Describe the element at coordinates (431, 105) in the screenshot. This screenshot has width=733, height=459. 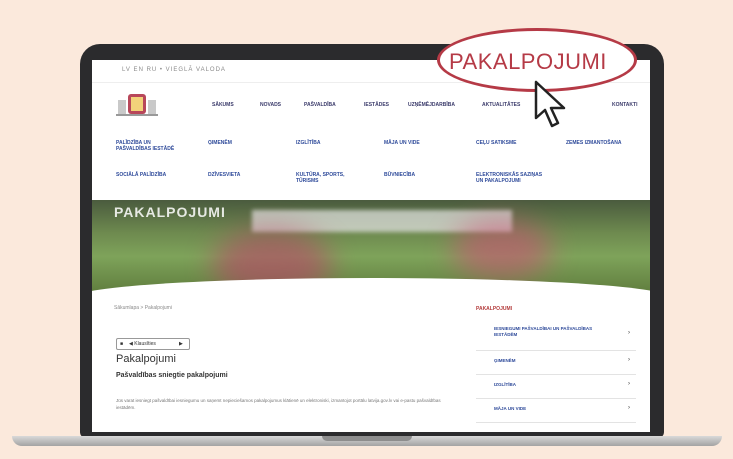
I see `nav-item: UZŅĒMĒJDARBĪBA` at that location.